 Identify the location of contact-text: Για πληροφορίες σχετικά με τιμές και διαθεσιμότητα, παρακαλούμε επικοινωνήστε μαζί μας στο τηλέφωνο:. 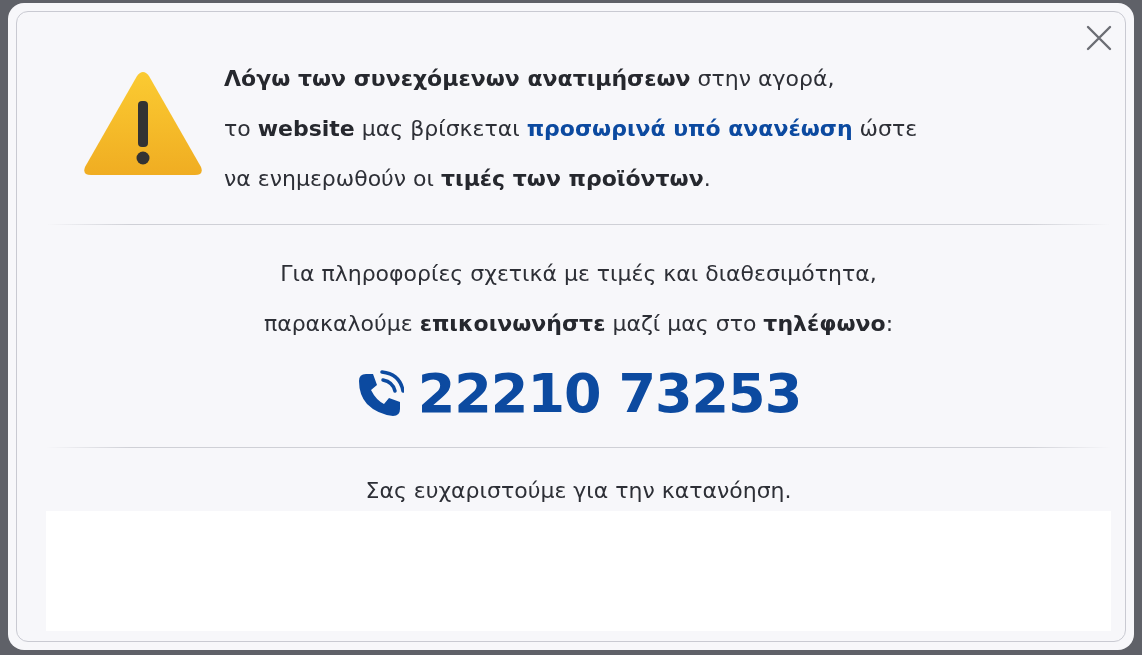
(578, 299).